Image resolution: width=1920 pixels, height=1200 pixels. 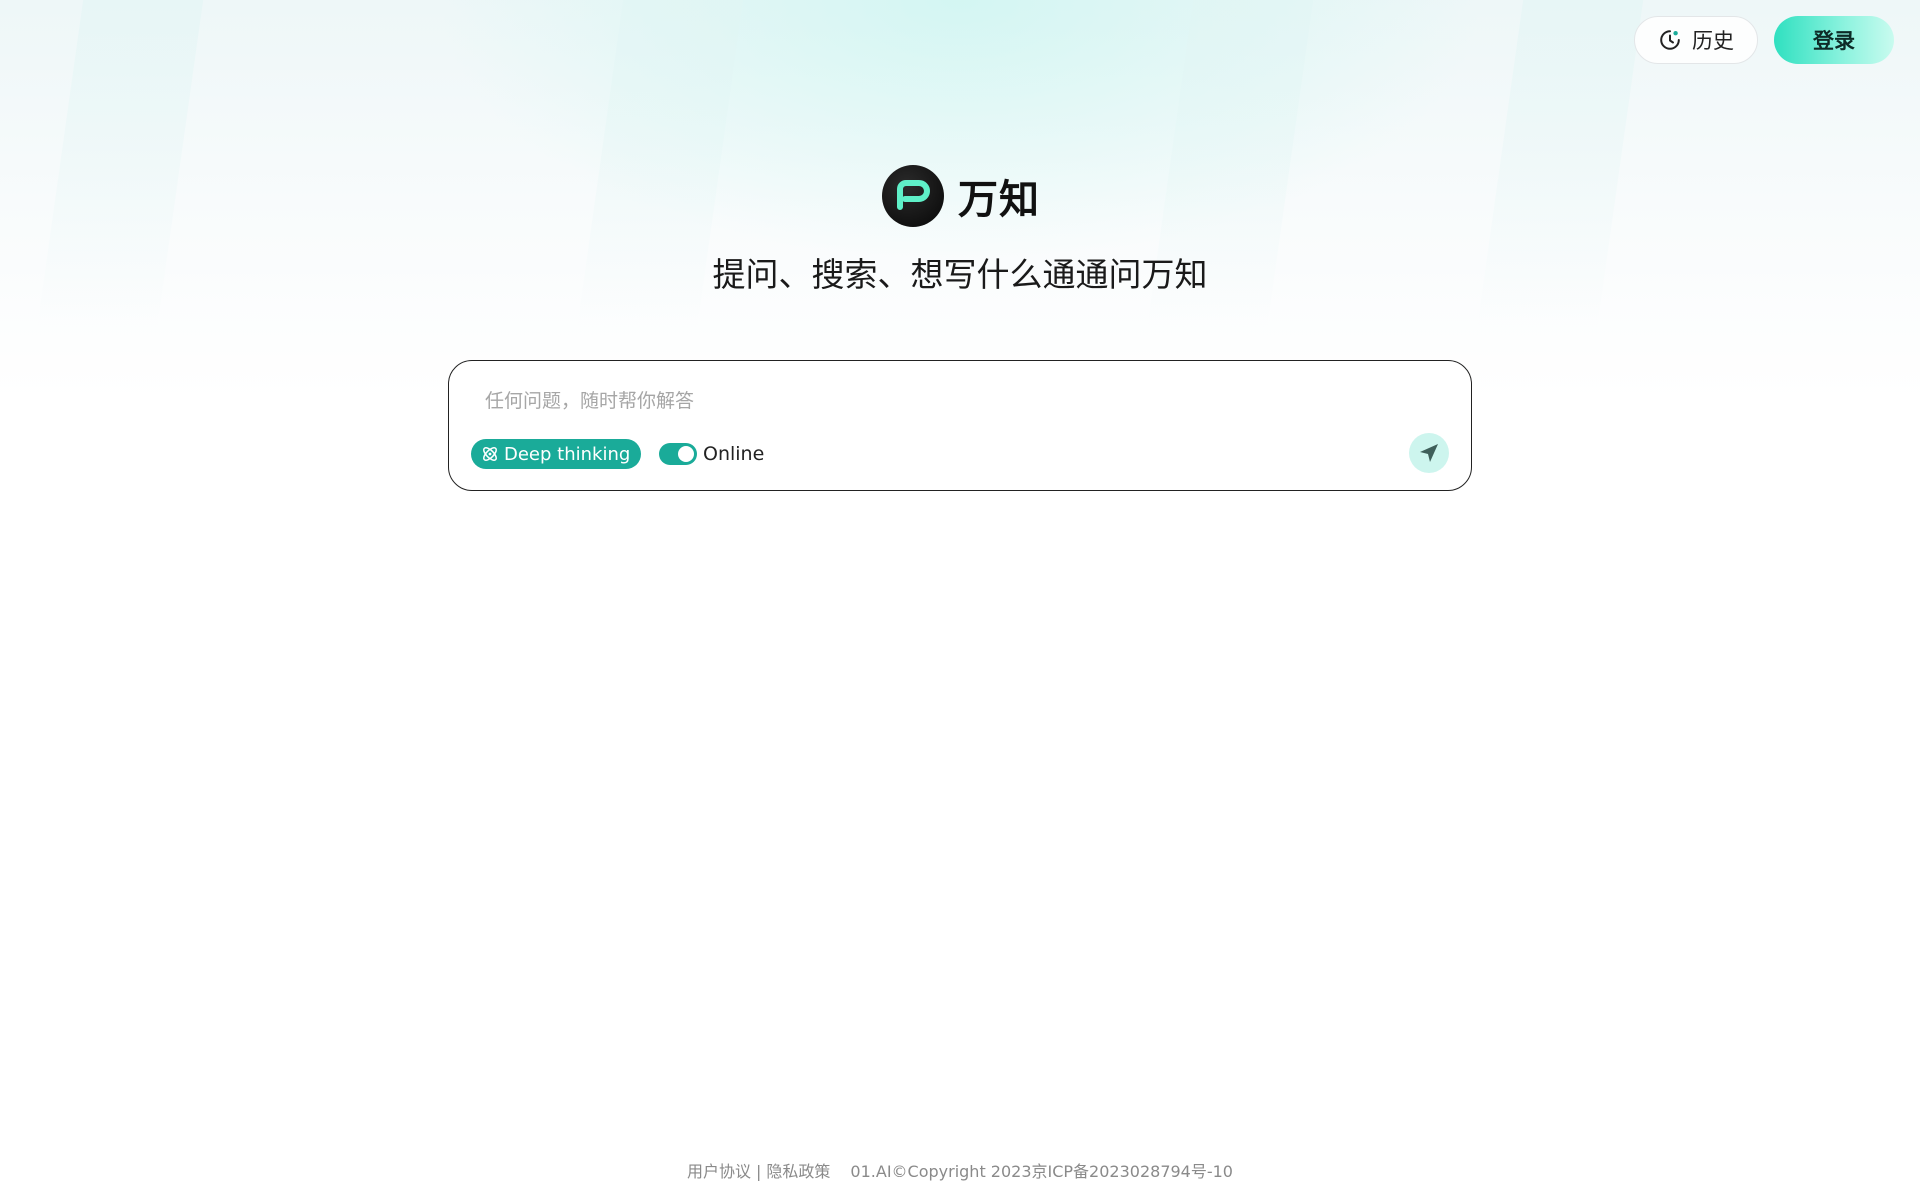 I want to click on deep-thinking-button: Deep thinking, so click(x=556, y=454).